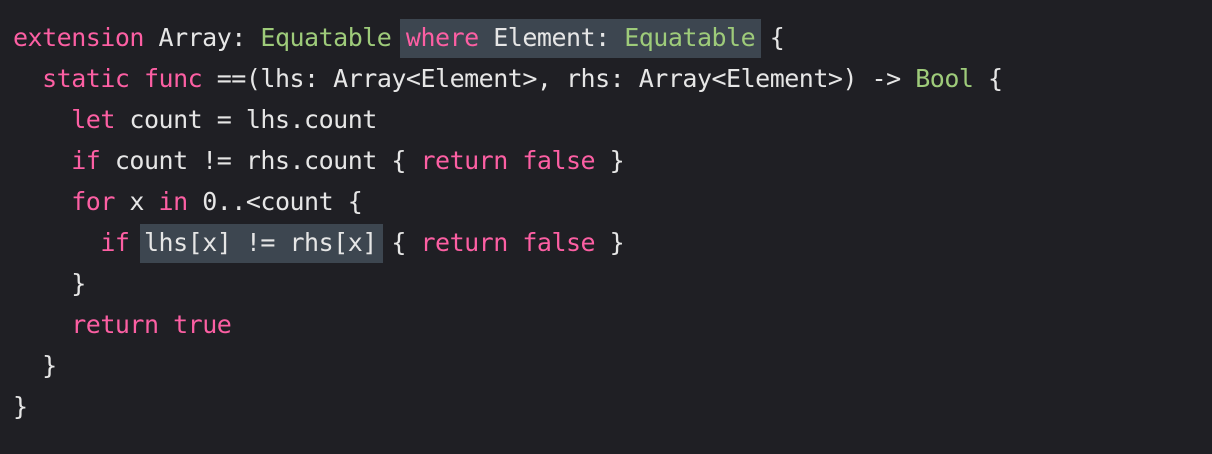 This screenshot has width=1212, height=454. I want to click on code-line-4: if count != rhs.count { return false }, so click(508, 160).